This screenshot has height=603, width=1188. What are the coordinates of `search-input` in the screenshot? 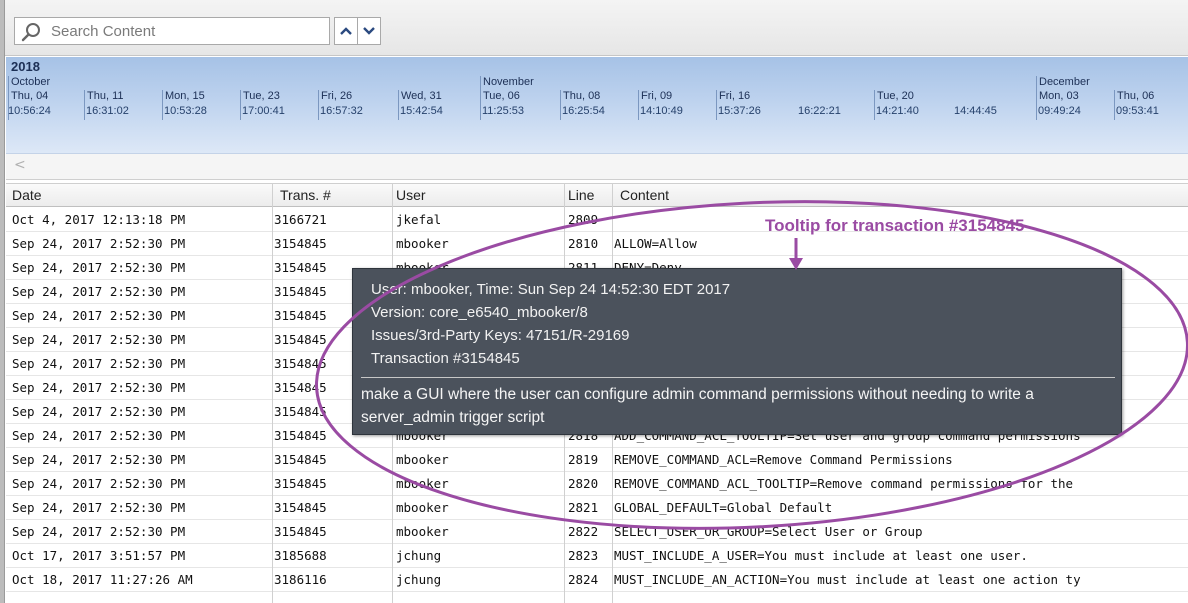 It's located at (189, 31).